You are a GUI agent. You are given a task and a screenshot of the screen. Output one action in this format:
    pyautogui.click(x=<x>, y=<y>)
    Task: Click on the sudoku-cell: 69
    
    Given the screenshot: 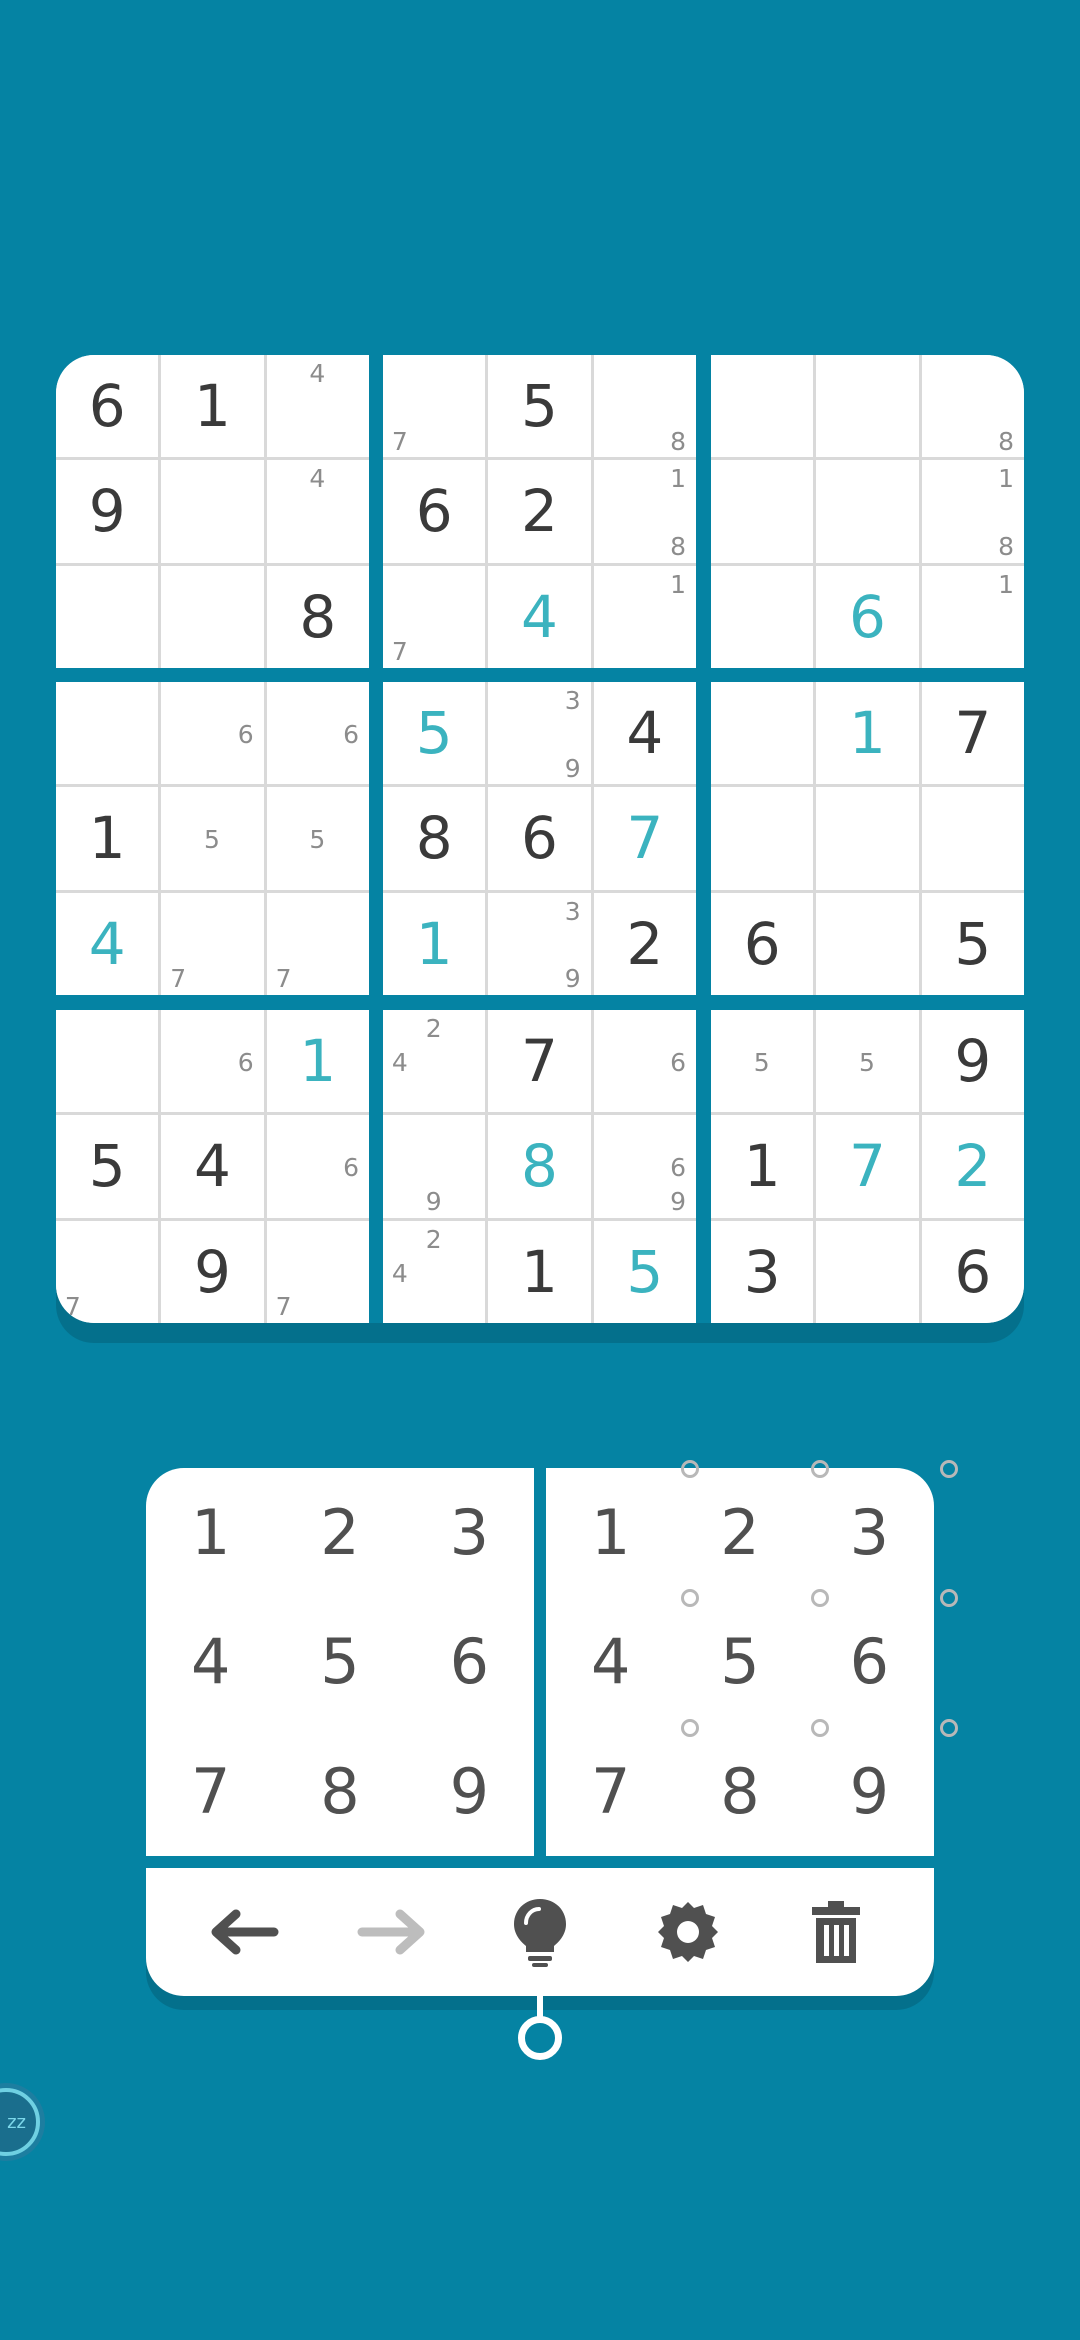 What is the action you would take?
    pyautogui.click(x=644, y=1166)
    